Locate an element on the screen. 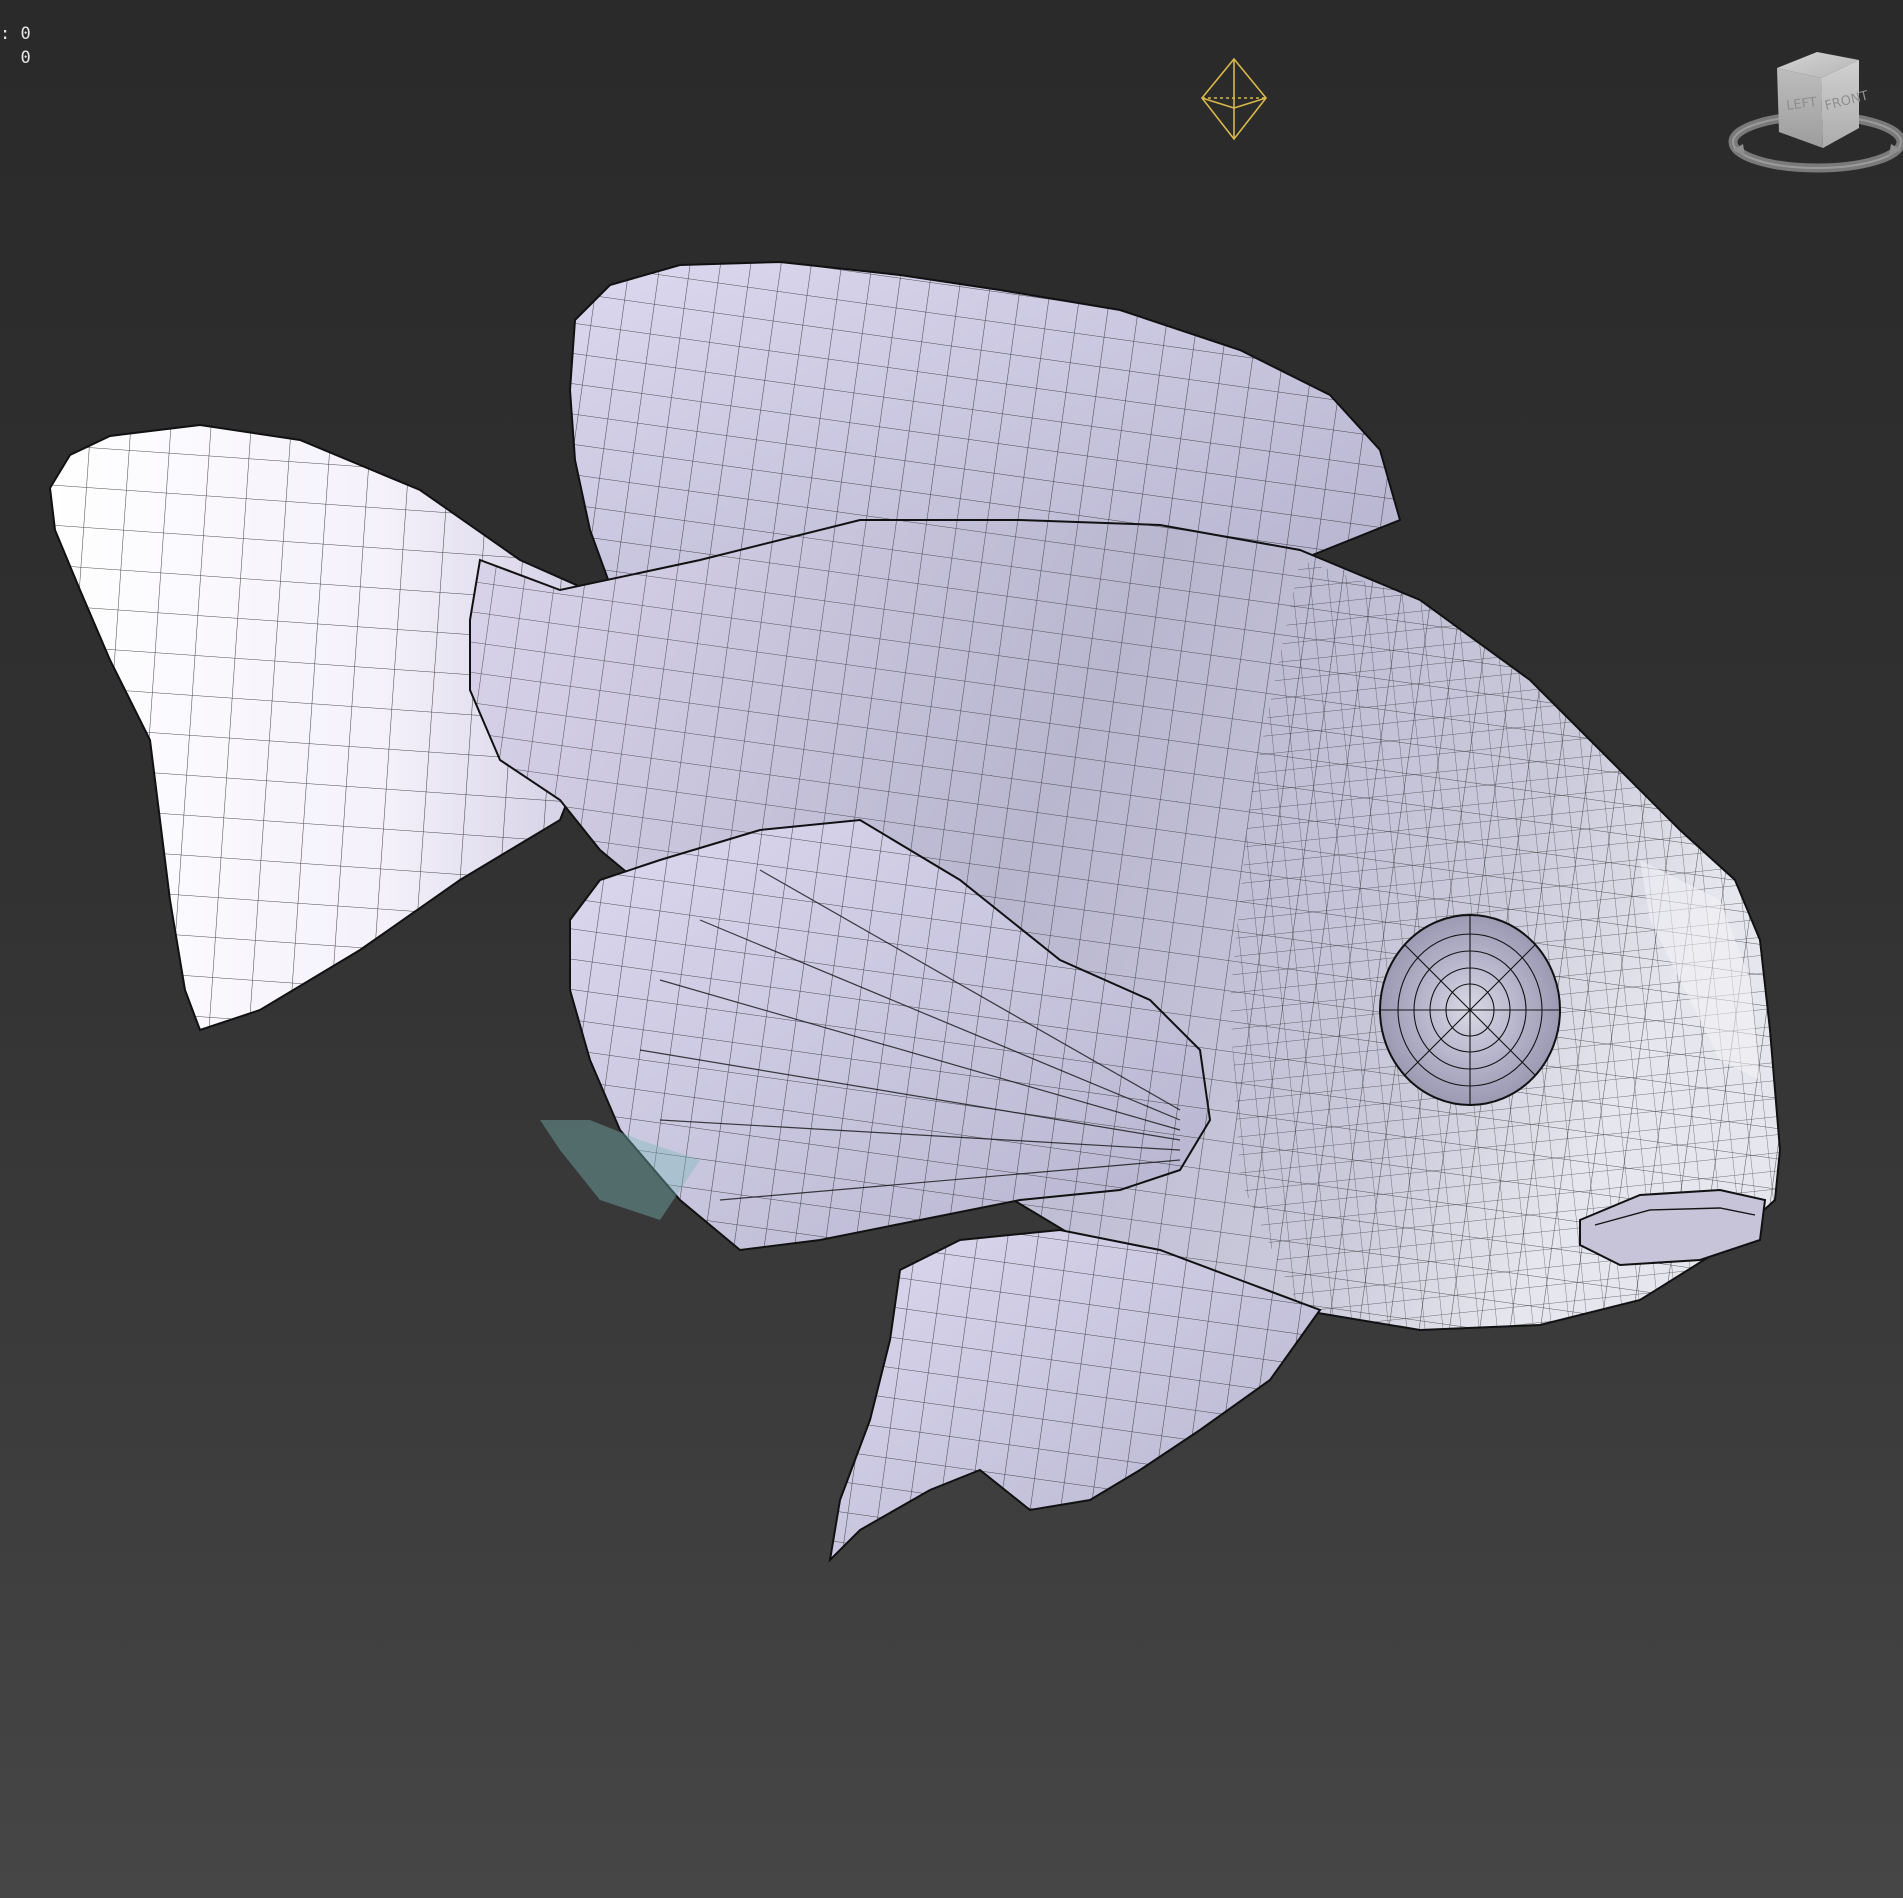 The width and height of the screenshot is (1903, 1898). fish-eye is located at coordinates (1470, 1010).